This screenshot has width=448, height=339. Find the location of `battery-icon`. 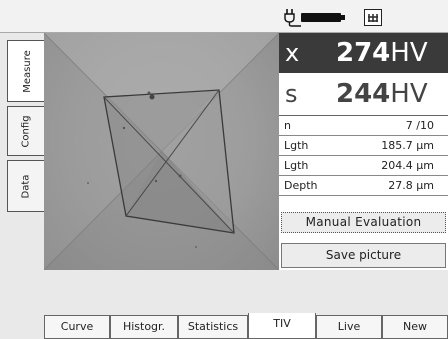

battery-icon is located at coordinates (323, 17).